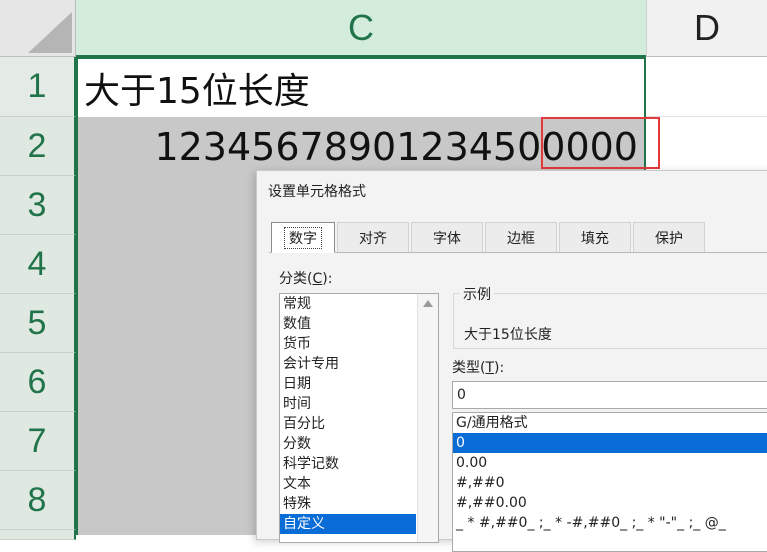 This screenshot has width=767, height=552. I want to click on highlight-box, so click(600, 143).